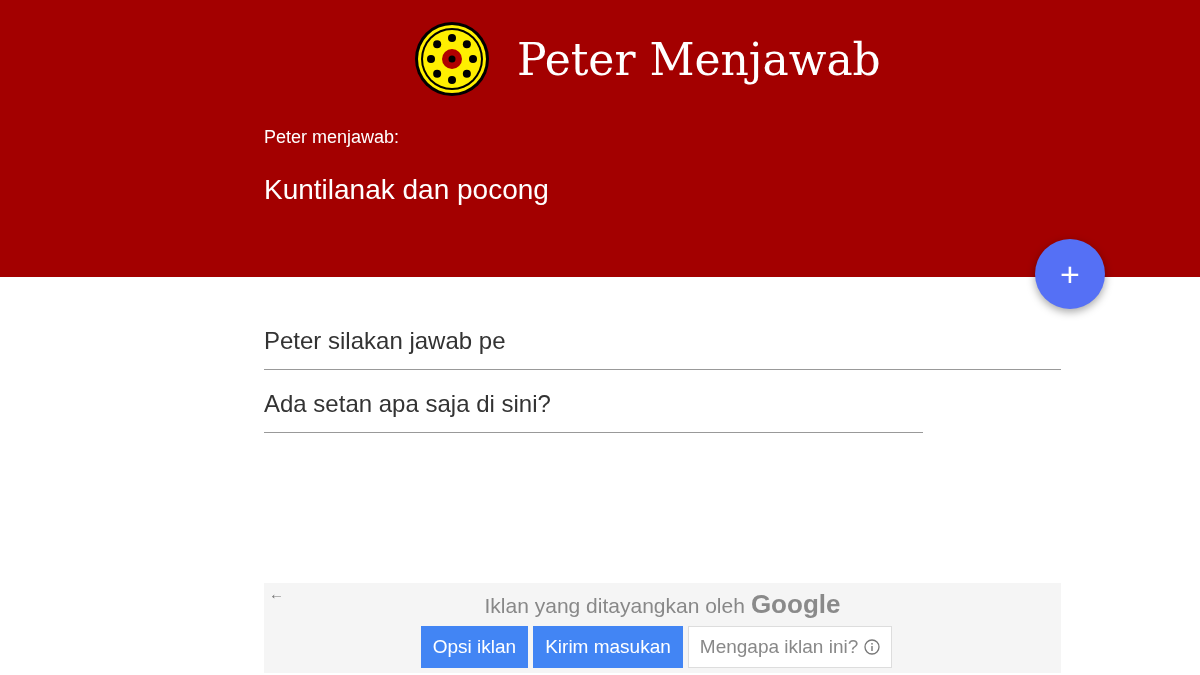 This screenshot has height=675, width=1200. Describe the element at coordinates (795, 604) in the screenshot. I see `brand-text: Google` at that location.